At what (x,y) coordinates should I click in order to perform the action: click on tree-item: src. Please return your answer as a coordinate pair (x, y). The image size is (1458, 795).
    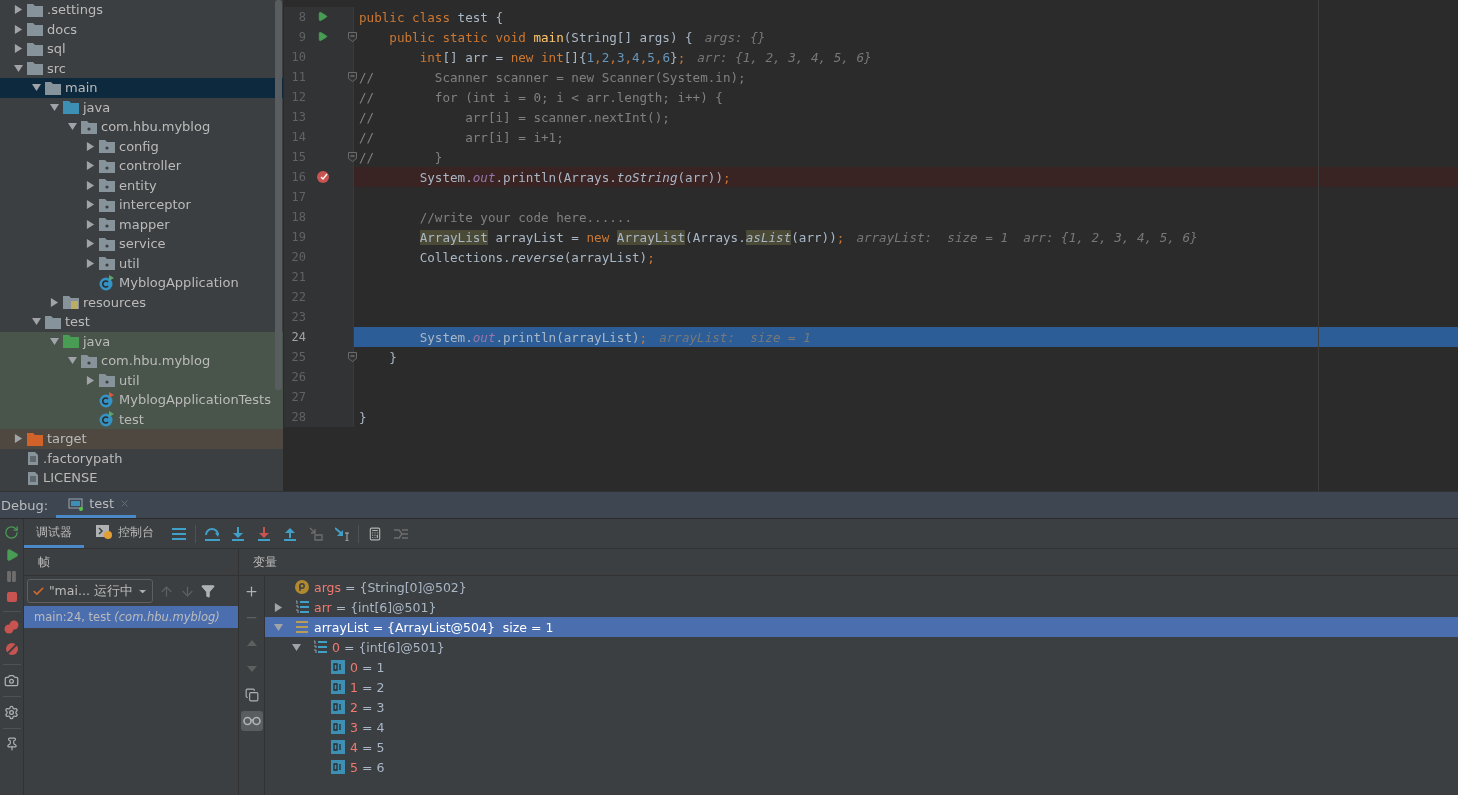
    Looking at the image, I should click on (56, 68).